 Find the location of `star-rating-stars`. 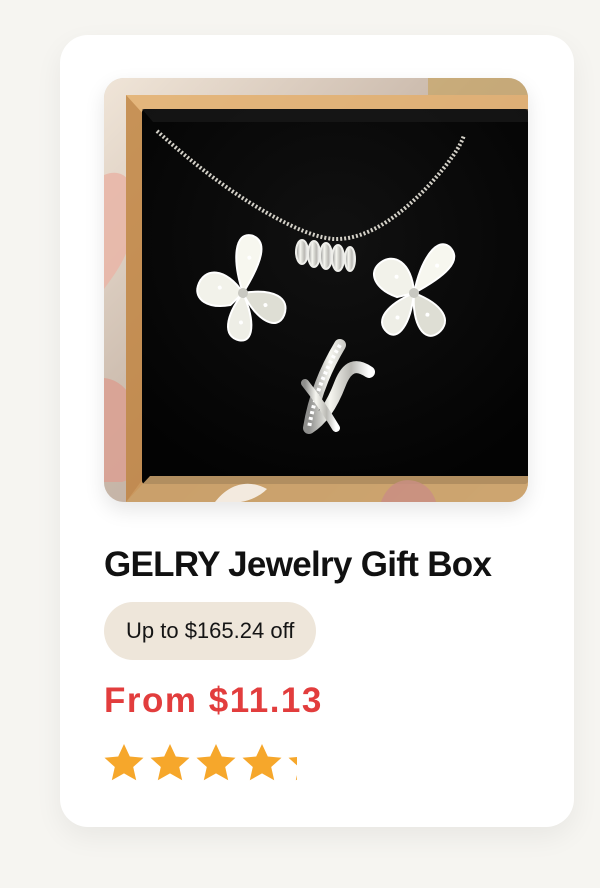

star-rating-stars is located at coordinates (200, 762).